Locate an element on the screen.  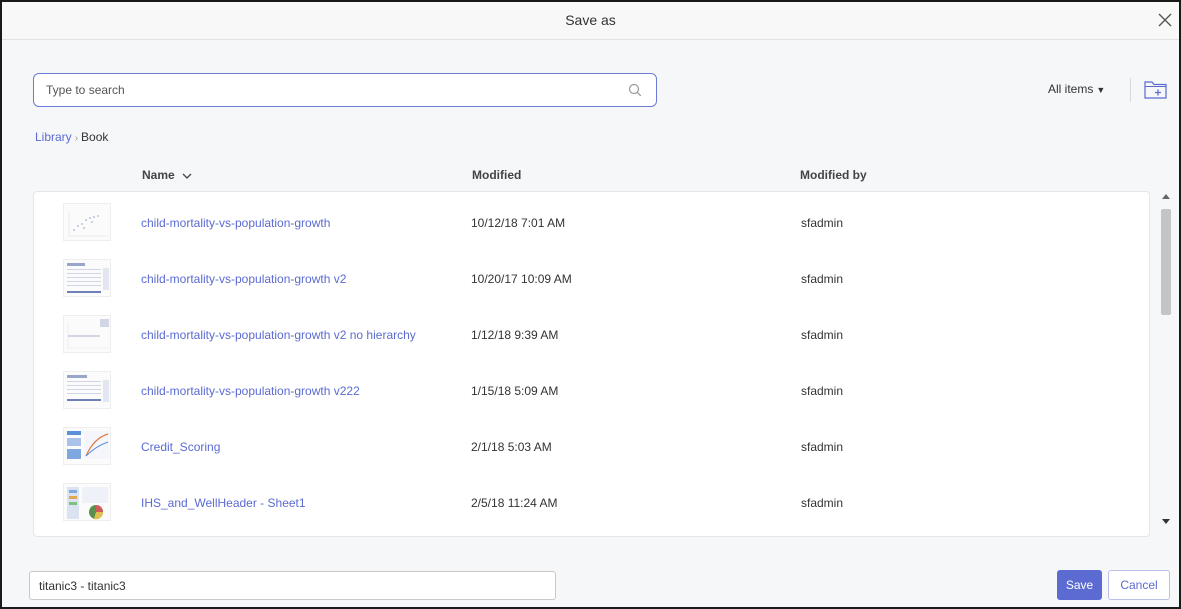
search-box is located at coordinates (345, 90).